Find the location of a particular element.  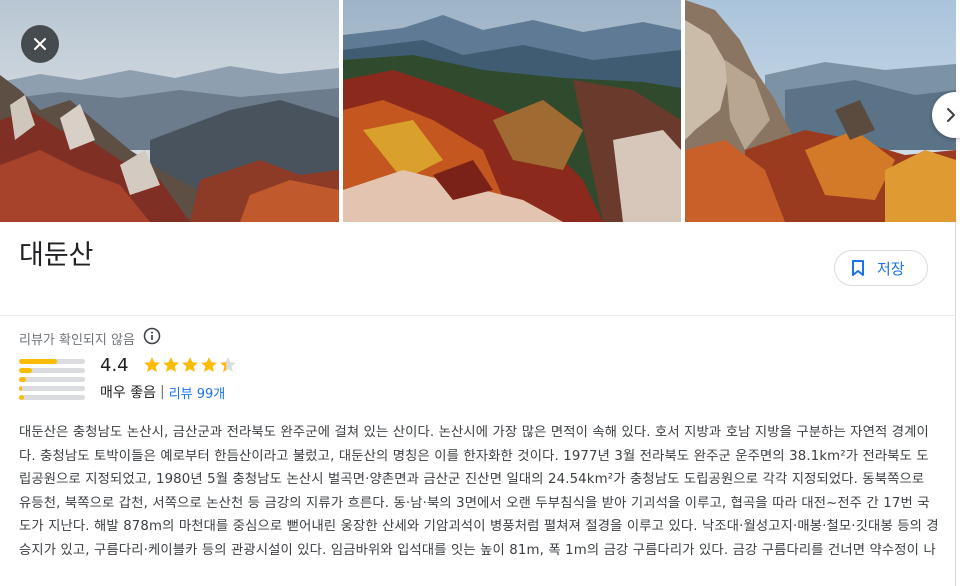

place-title: 대둔산 is located at coordinates (56, 255).